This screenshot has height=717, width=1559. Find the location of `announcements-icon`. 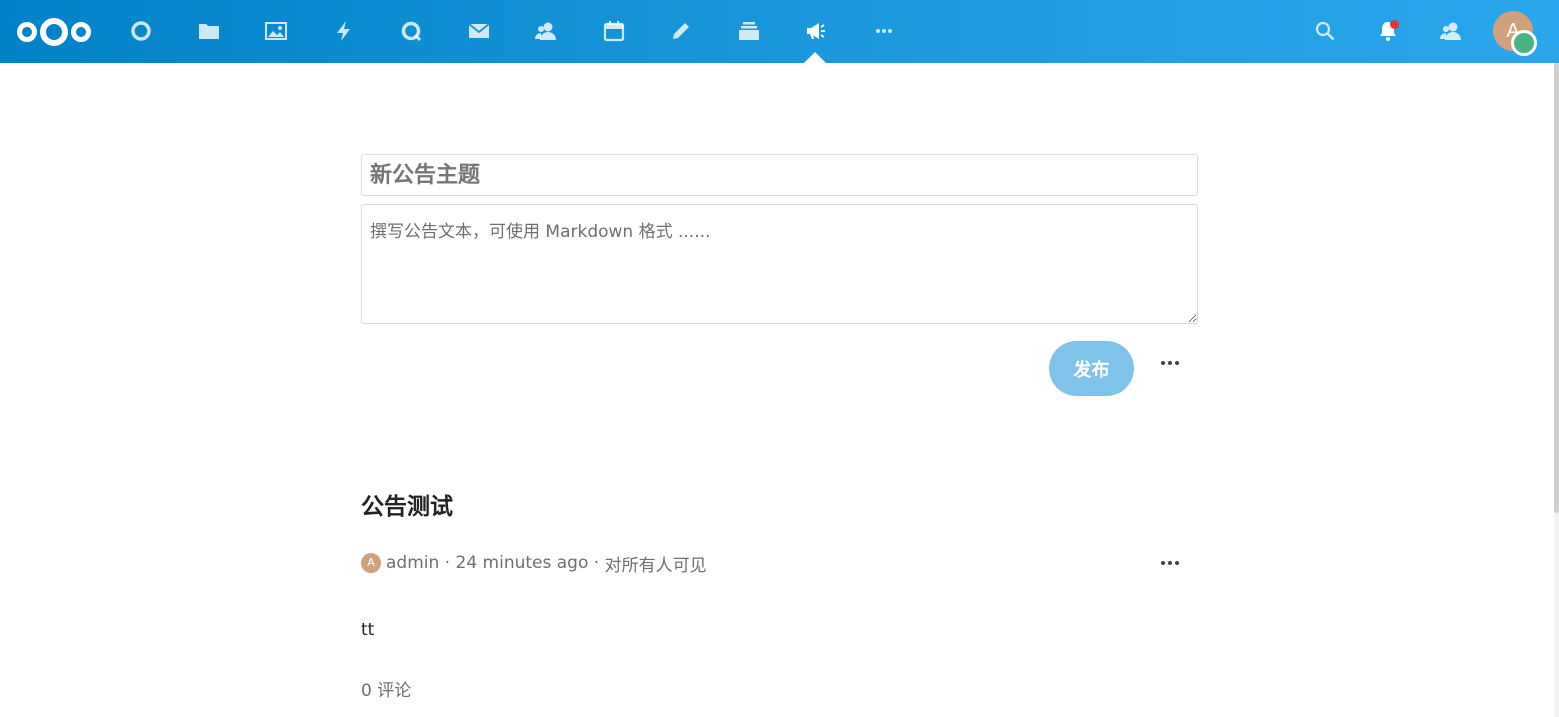

announcements-icon is located at coordinates (816, 31).